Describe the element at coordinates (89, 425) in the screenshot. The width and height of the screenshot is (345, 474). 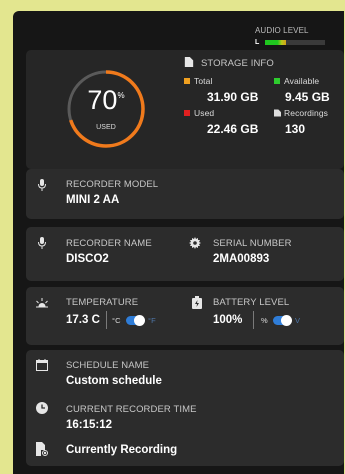
I see `recorder-time-value: 16:15:12` at that location.